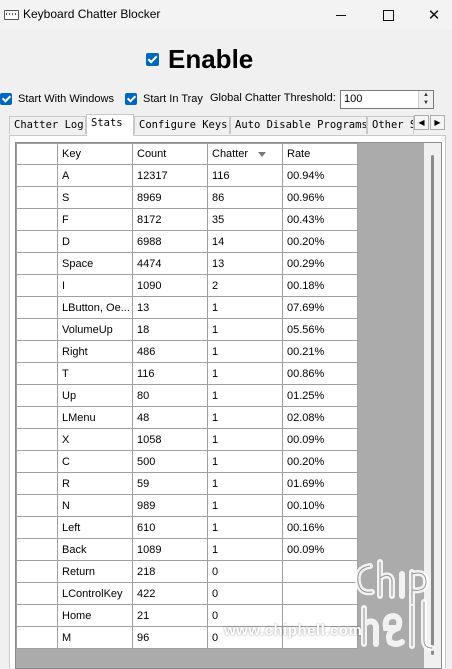  What do you see at coordinates (320, 527) in the screenshot?
I see `cell-rate: 00.16%` at bounding box center [320, 527].